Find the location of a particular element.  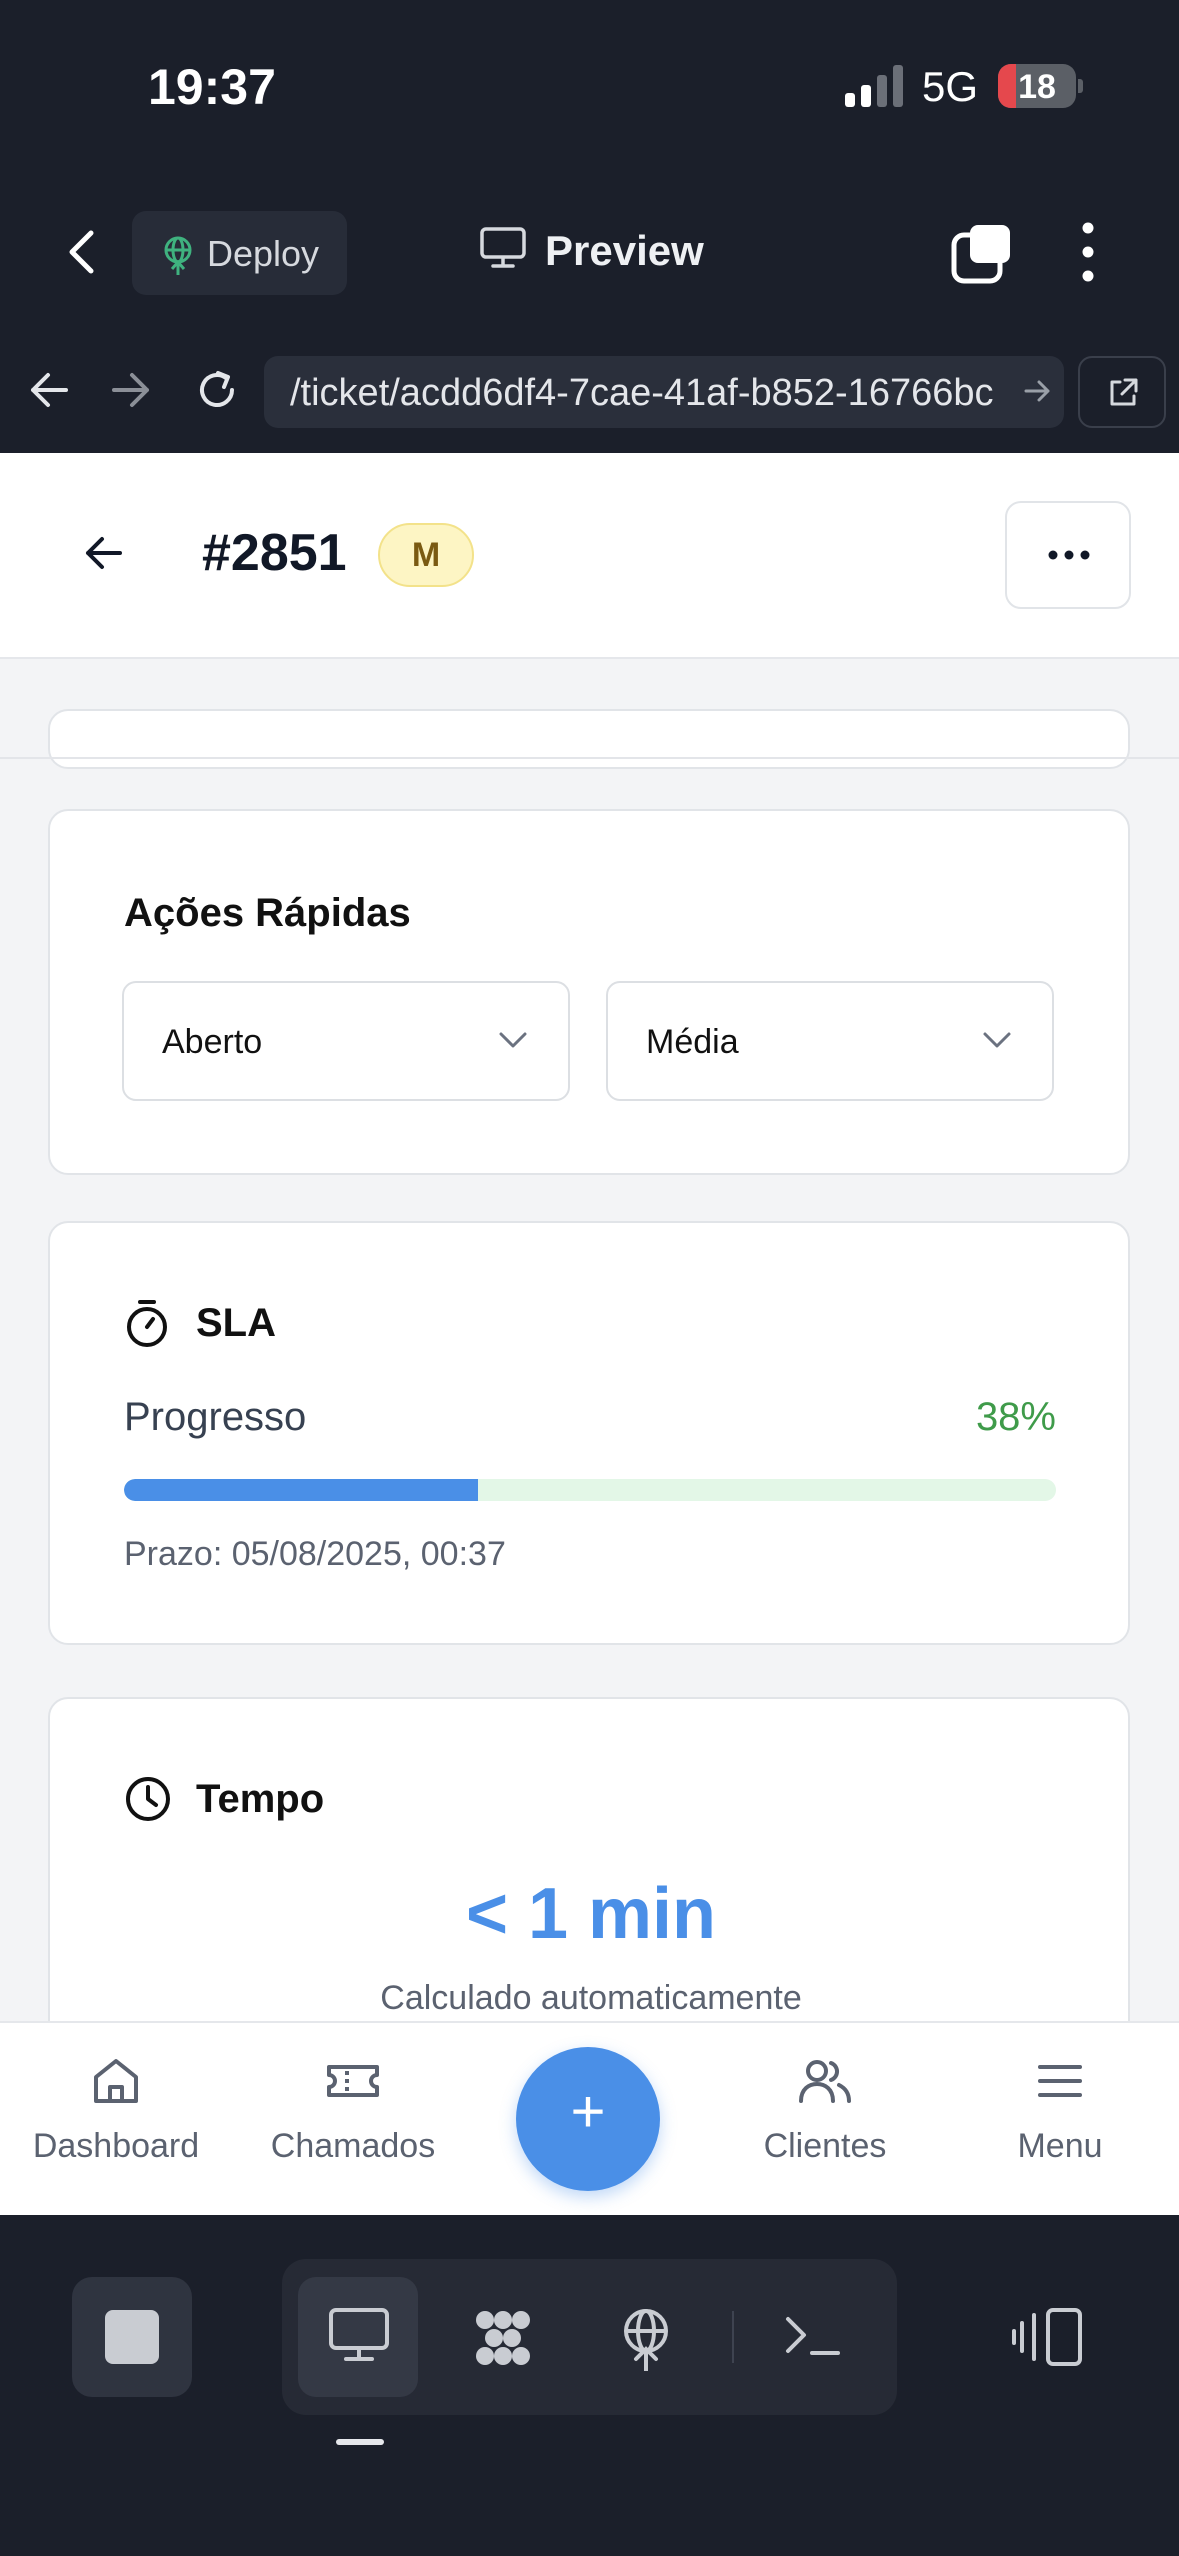

app-header: Deploy Preview is located at coordinates (589, 252).